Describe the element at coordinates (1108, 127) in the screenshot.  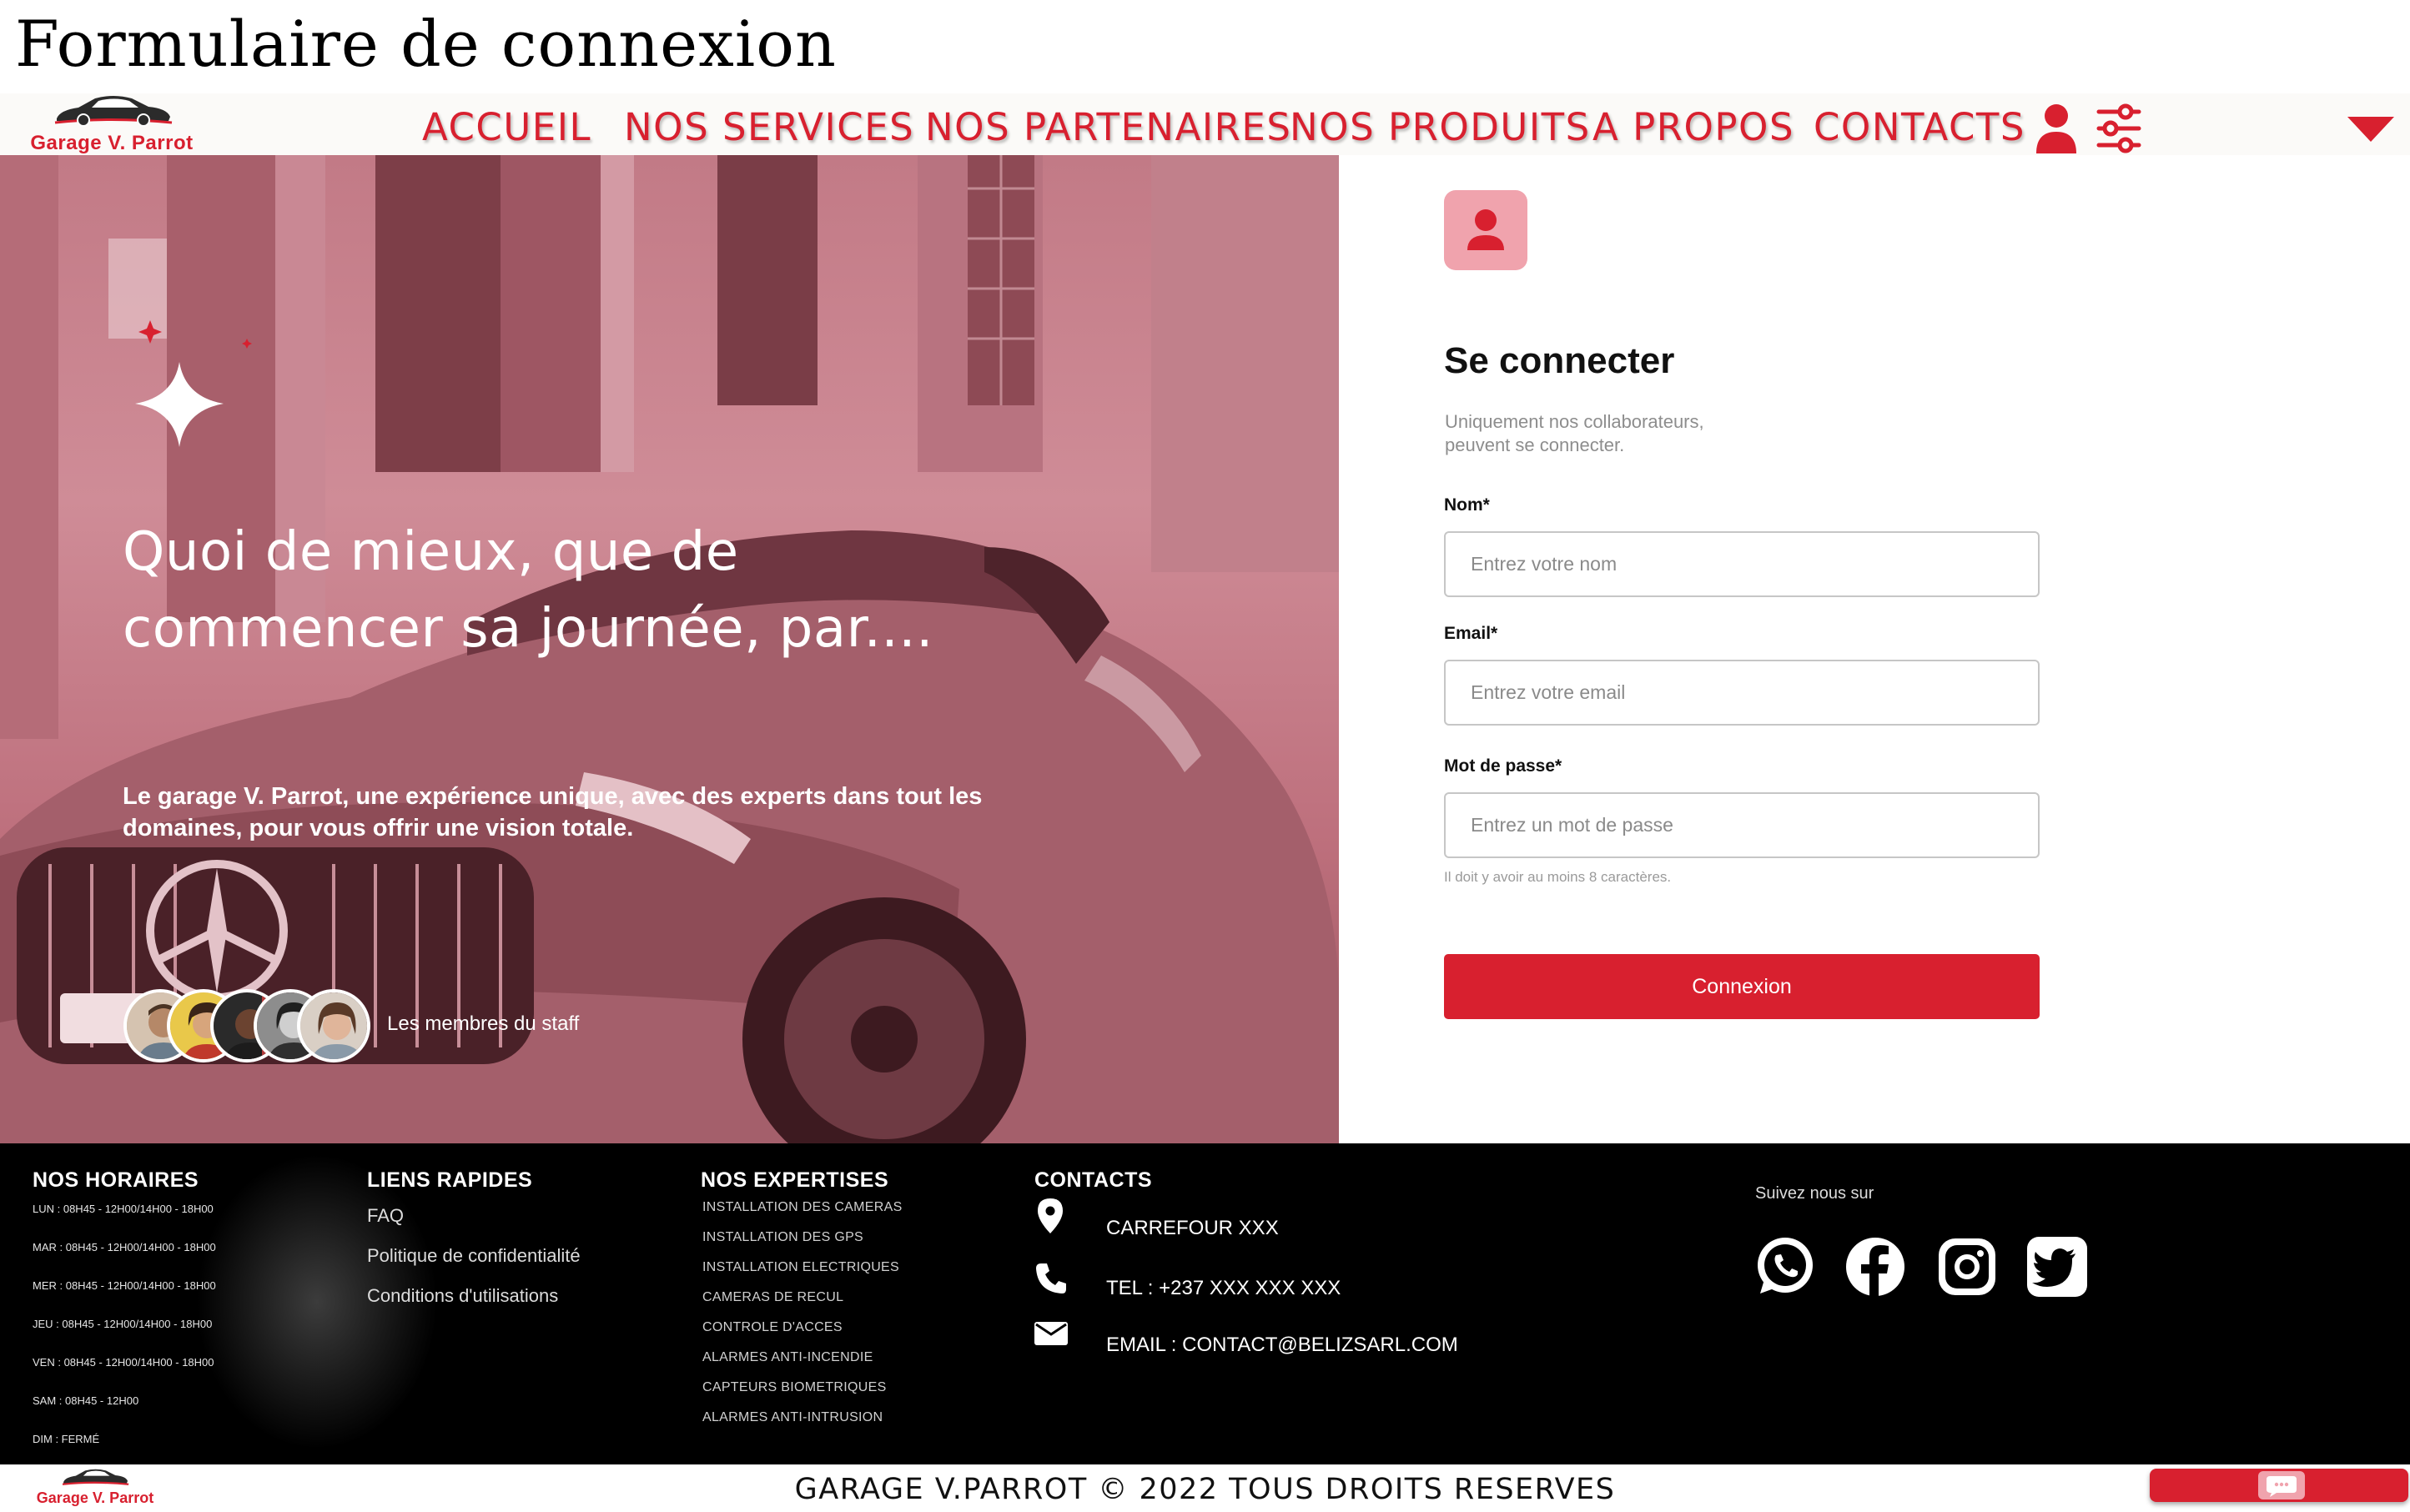
I see `nav-item-partenaires: NOS PARTENAIRES` at that location.